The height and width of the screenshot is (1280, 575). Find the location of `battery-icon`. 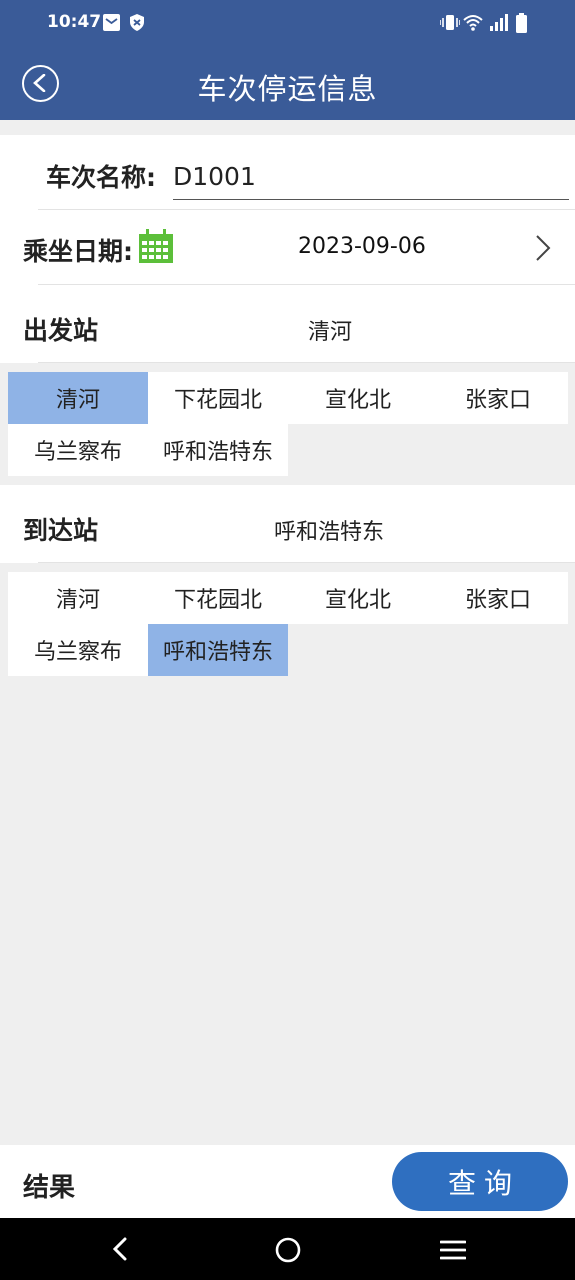

battery-icon is located at coordinates (521, 25).